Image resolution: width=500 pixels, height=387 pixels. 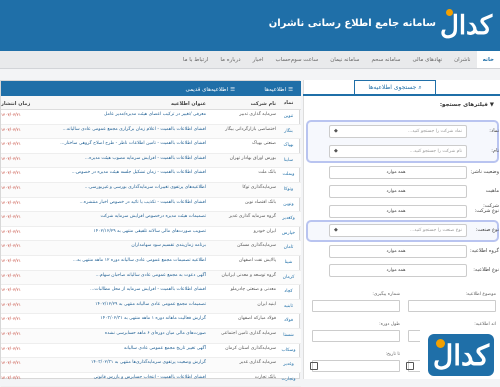 What do you see at coordinates (462, 59) in the screenshot?
I see `nav-item-publishers: ناشران` at bounding box center [462, 59].